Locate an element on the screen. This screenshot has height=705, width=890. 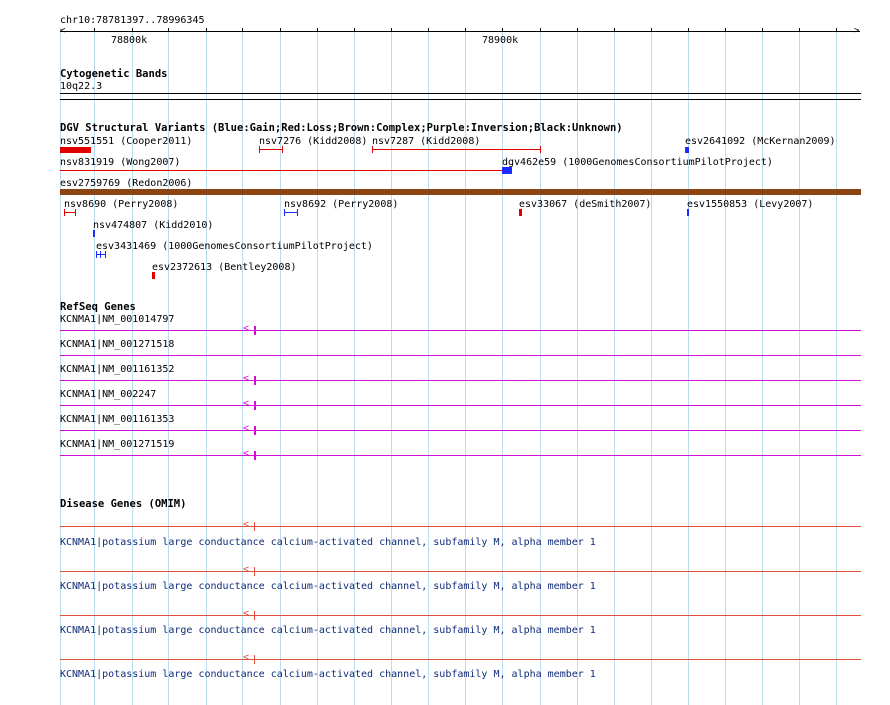
dgv-variant-label: esv2759769 (Redon2006) is located at coordinates (126, 183).